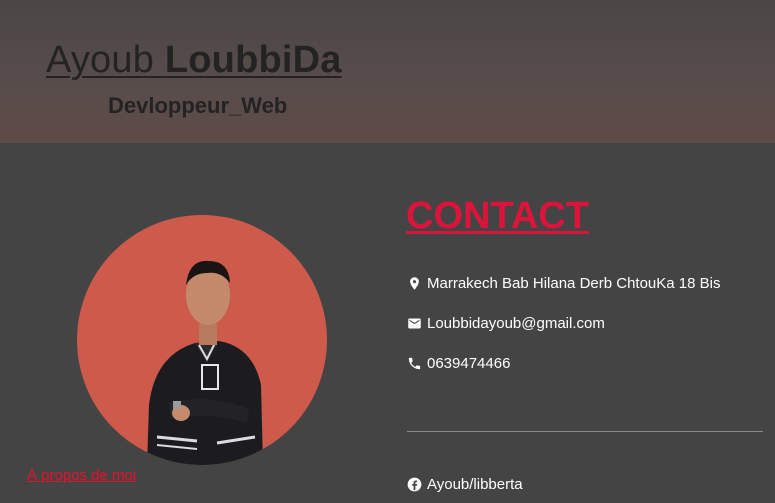  What do you see at coordinates (198, 105) in the screenshot?
I see `job-title: Devloppeur_Web` at bounding box center [198, 105].